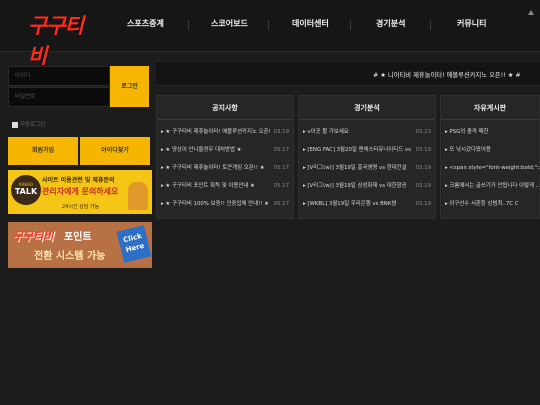 The height and width of the screenshot is (405, 540). I want to click on row-title: ▸ 또 낚시갔다왔어용, so click(468, 150).